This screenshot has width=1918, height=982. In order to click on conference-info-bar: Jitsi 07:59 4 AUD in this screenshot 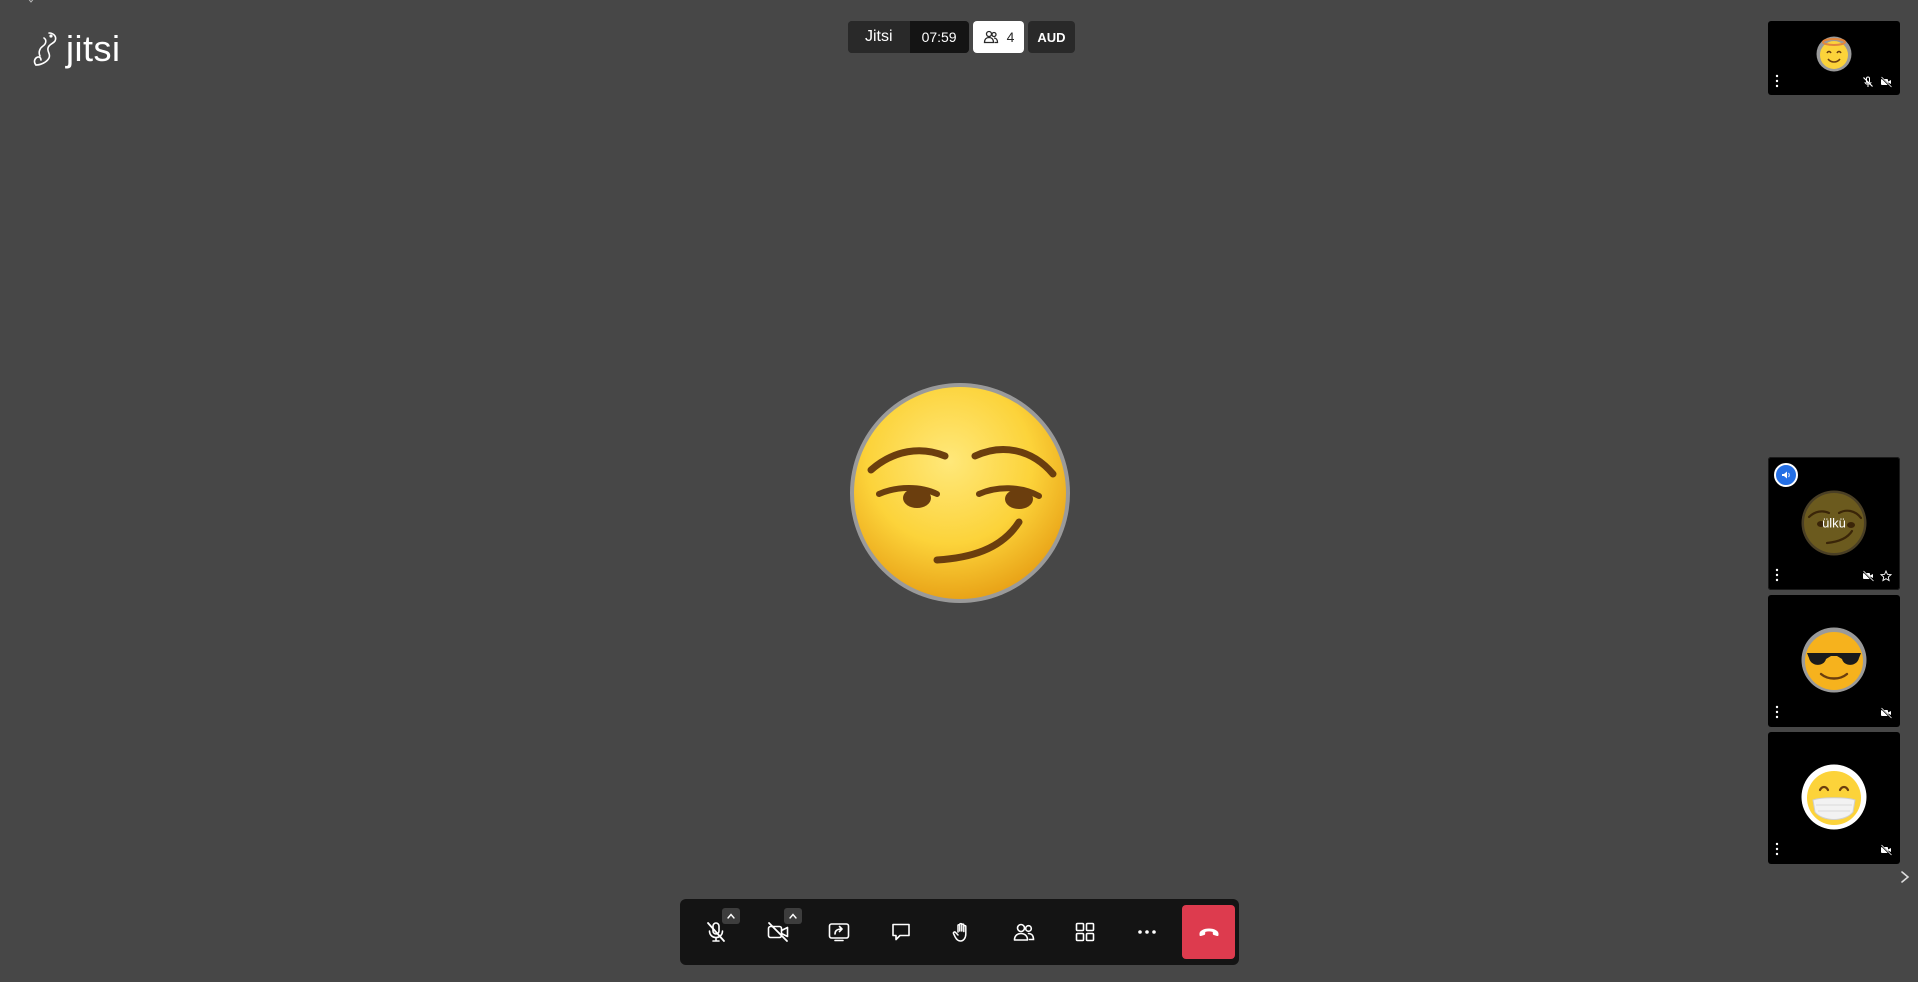, I will do `click(961, 37)`.